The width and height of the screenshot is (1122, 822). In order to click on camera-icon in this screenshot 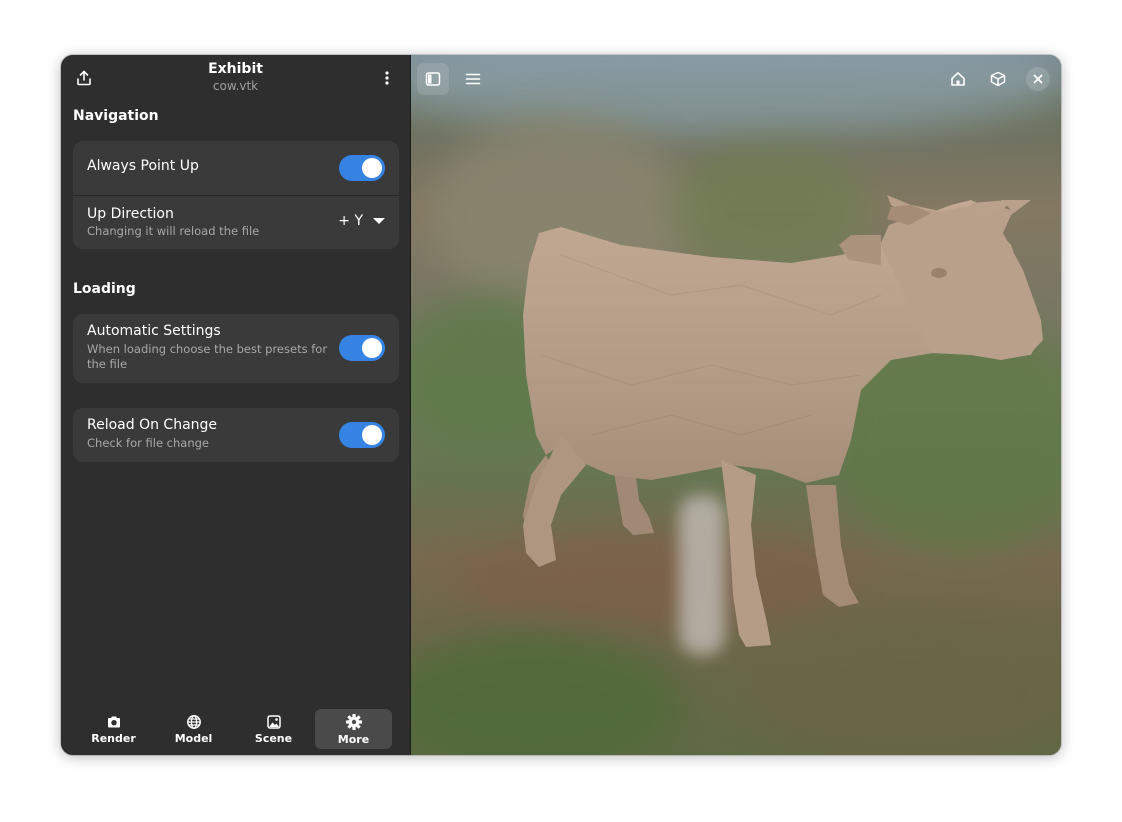, I will do `click(113, 721)`.